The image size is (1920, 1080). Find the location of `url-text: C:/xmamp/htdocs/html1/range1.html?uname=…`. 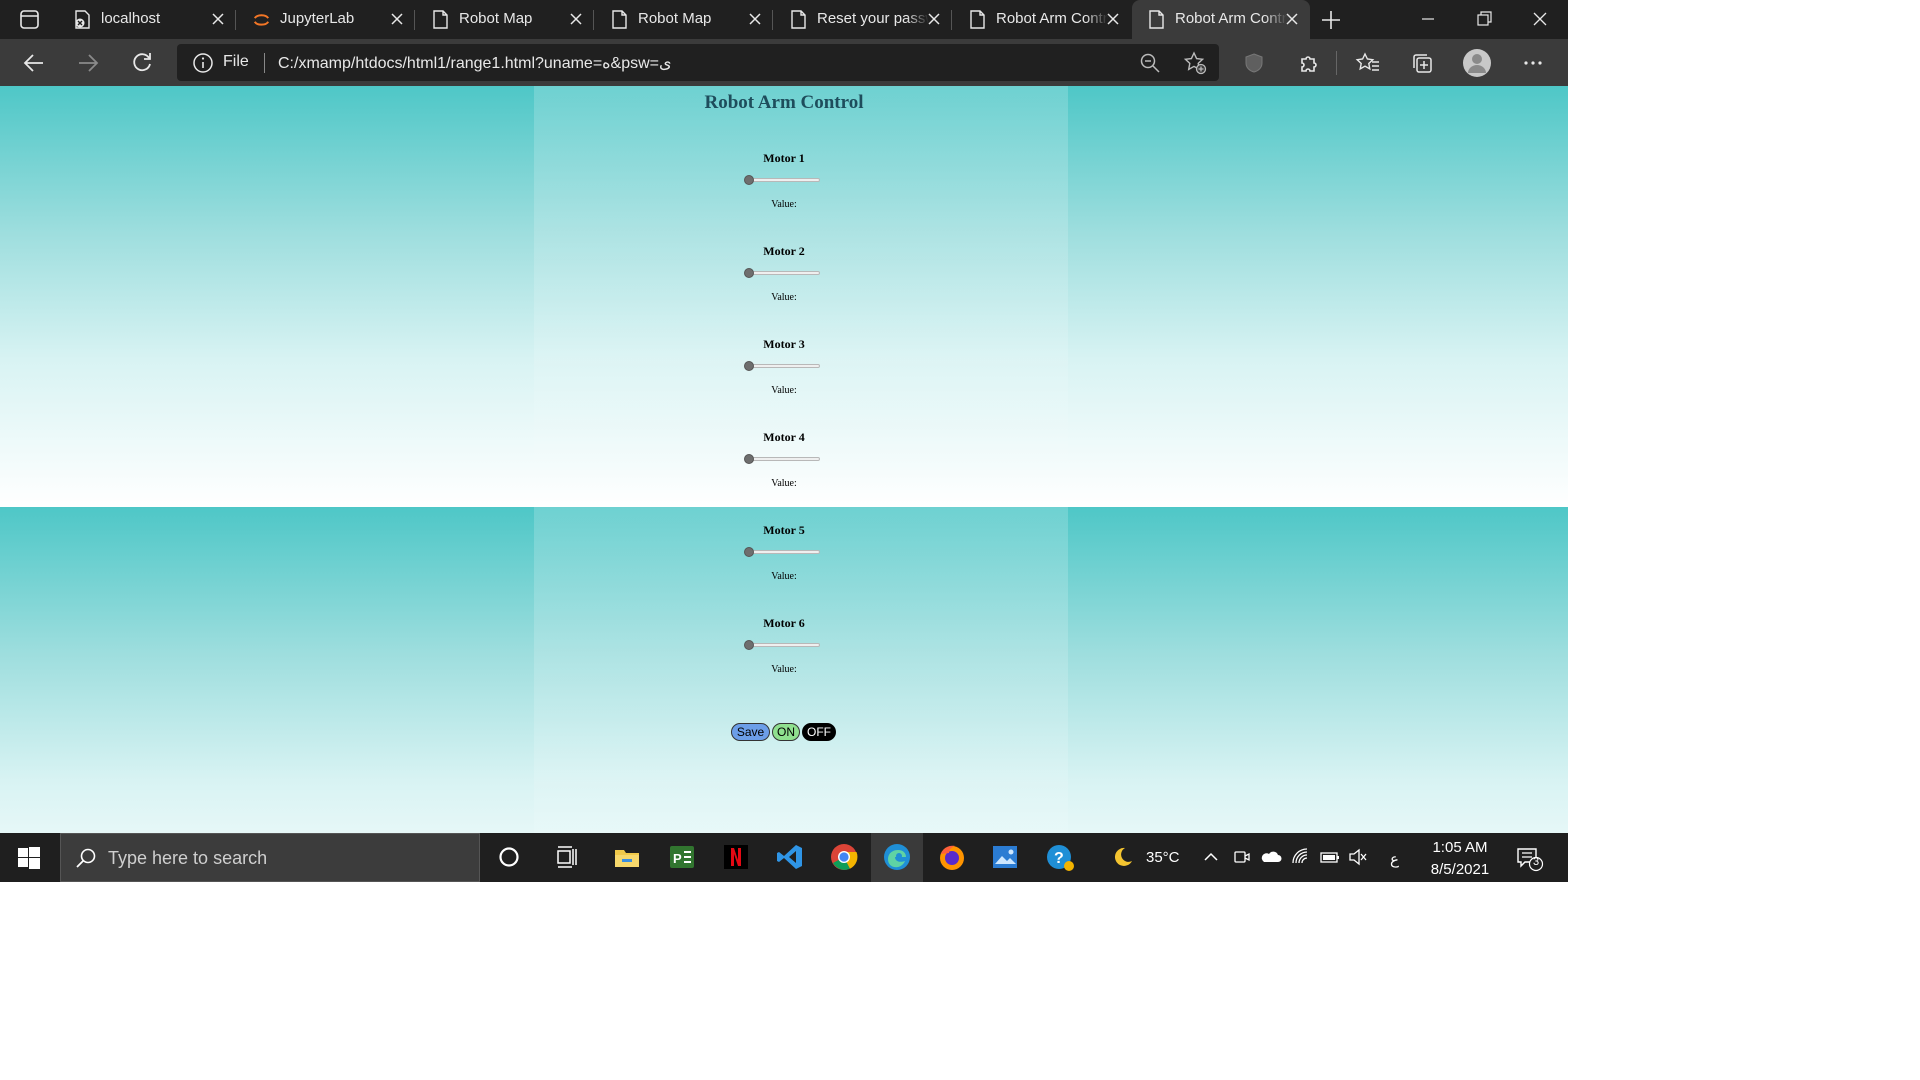

url-text: C:/xmamp/htdocs/html1/range1.html?uname=… is located at coordinates (475, 63).